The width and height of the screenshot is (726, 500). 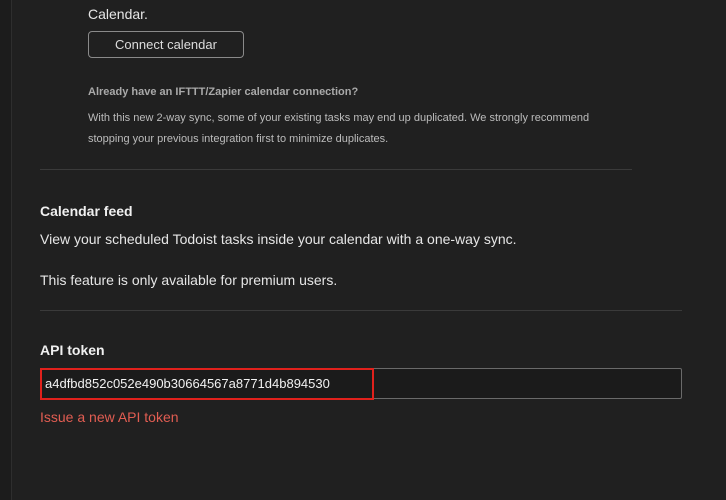 I want to click on connect-calendar-button: Connect calendar, so click(x=166, y=44).